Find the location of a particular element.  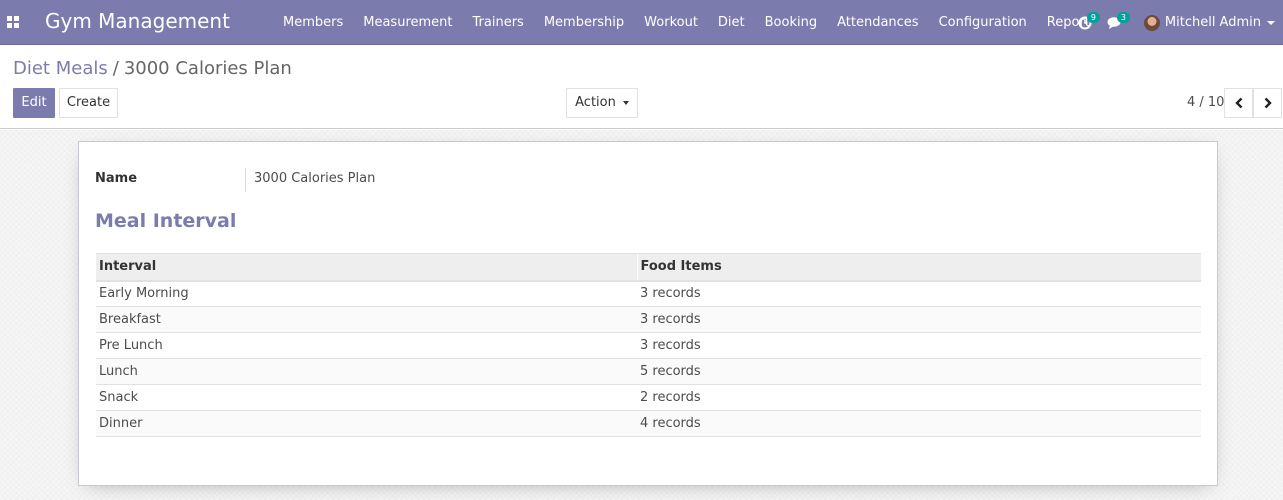

menu-item-configuration: Configuration is located at coordinates (983, 22).